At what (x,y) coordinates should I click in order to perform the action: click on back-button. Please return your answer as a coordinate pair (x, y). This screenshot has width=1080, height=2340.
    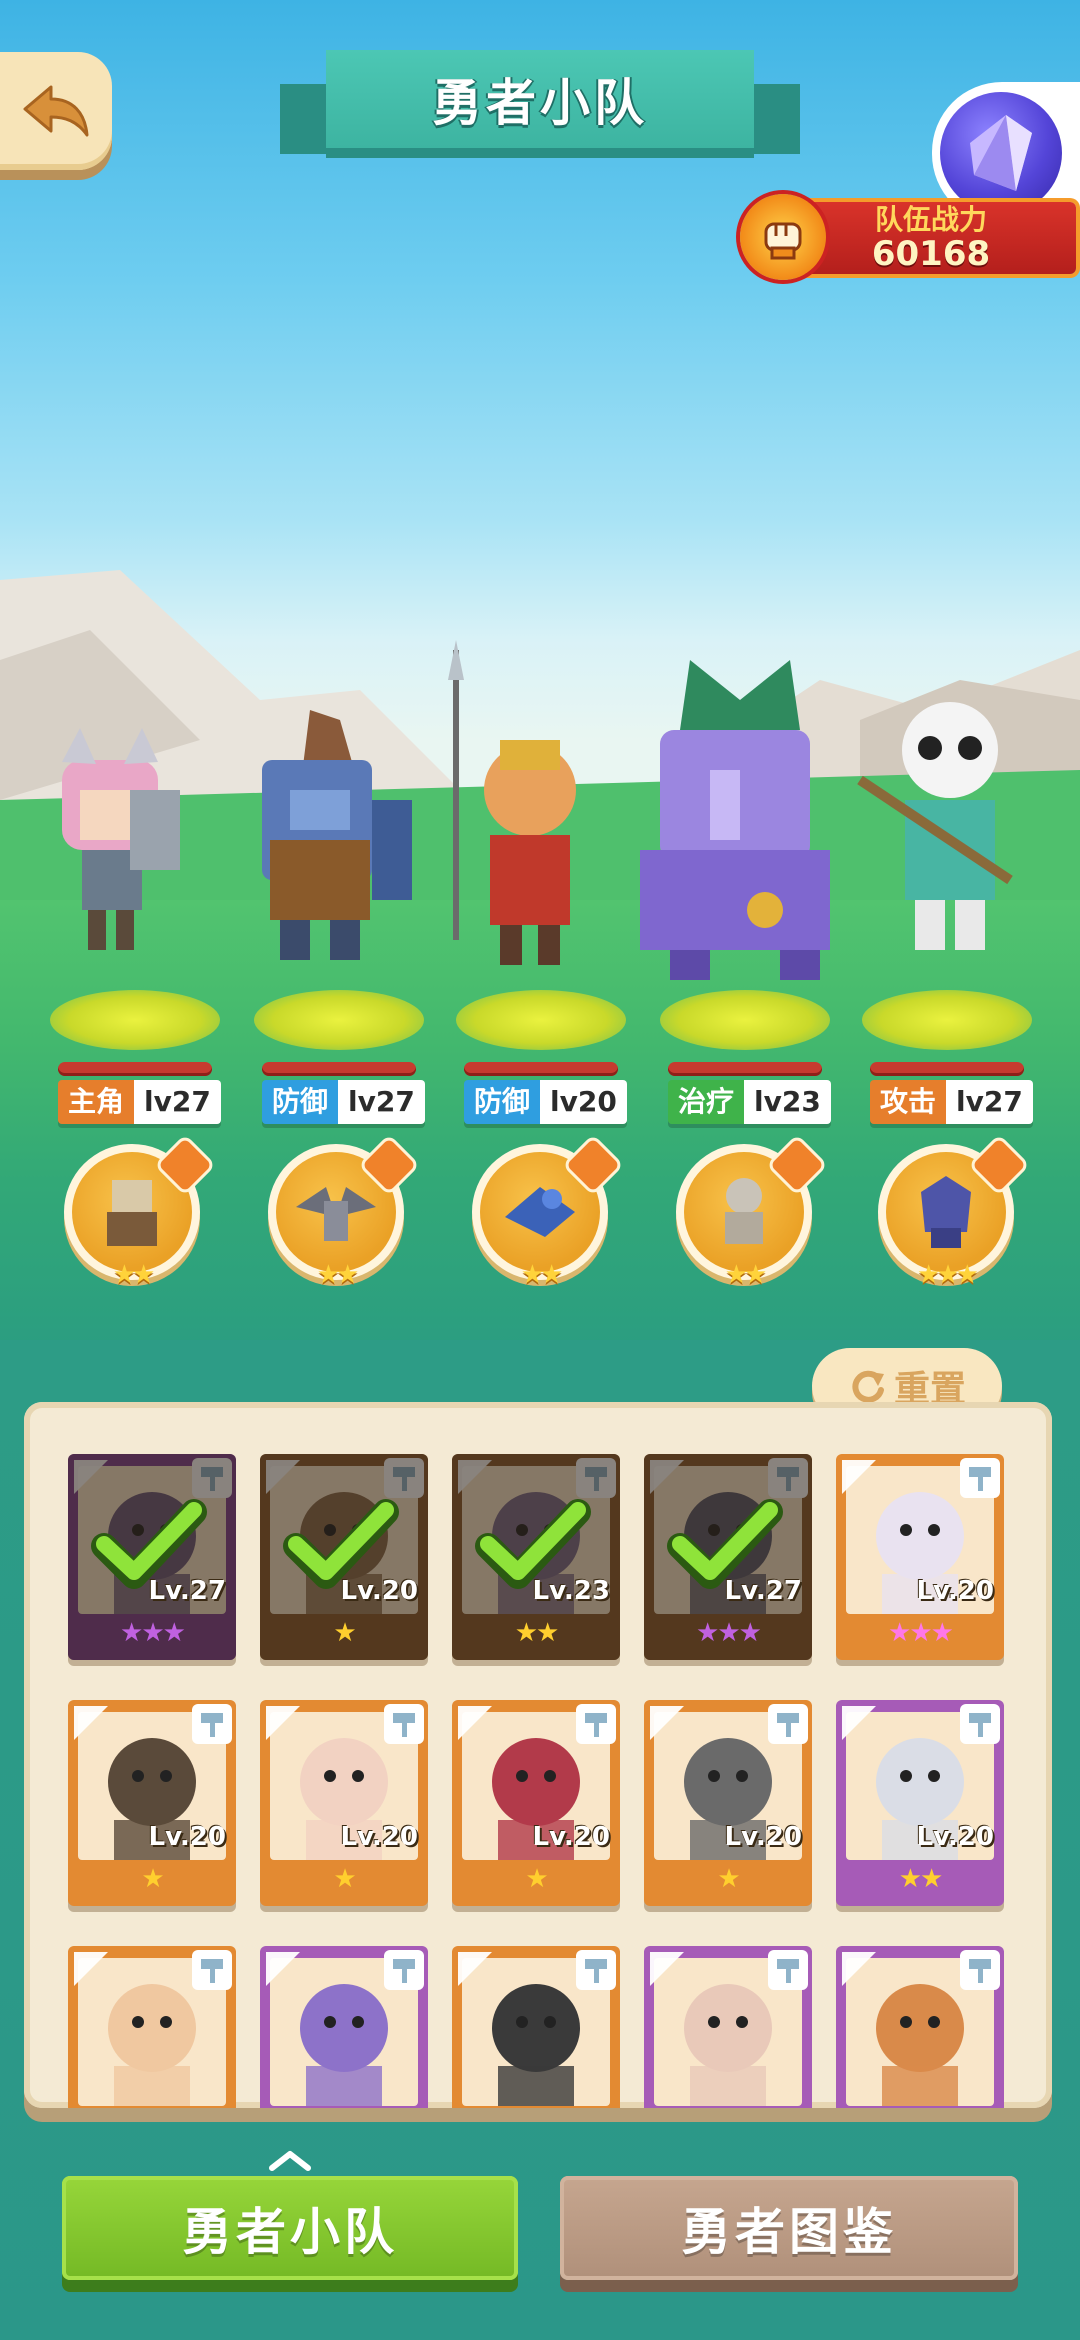
    Looking at the image, I should click on (56, 111).